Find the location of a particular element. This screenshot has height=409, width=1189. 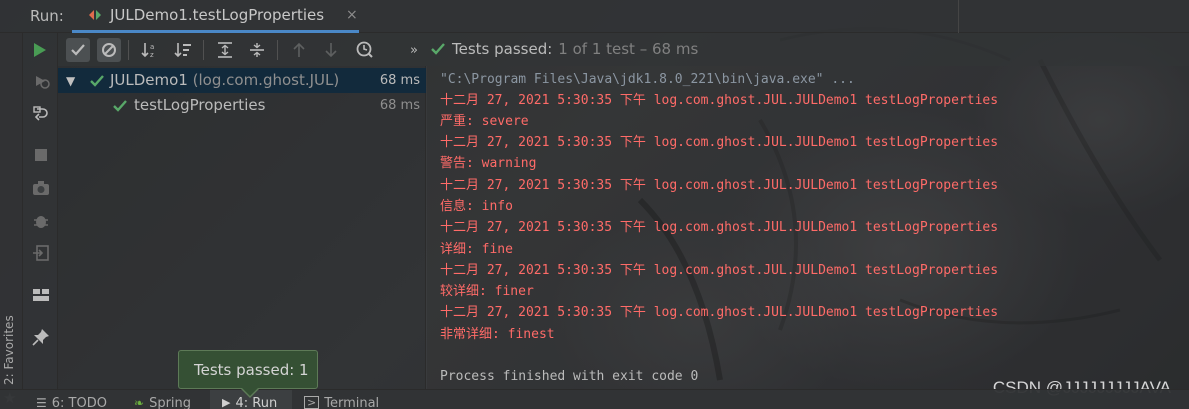

sort-alpha-icon: az is located at coordinates (150, 50).